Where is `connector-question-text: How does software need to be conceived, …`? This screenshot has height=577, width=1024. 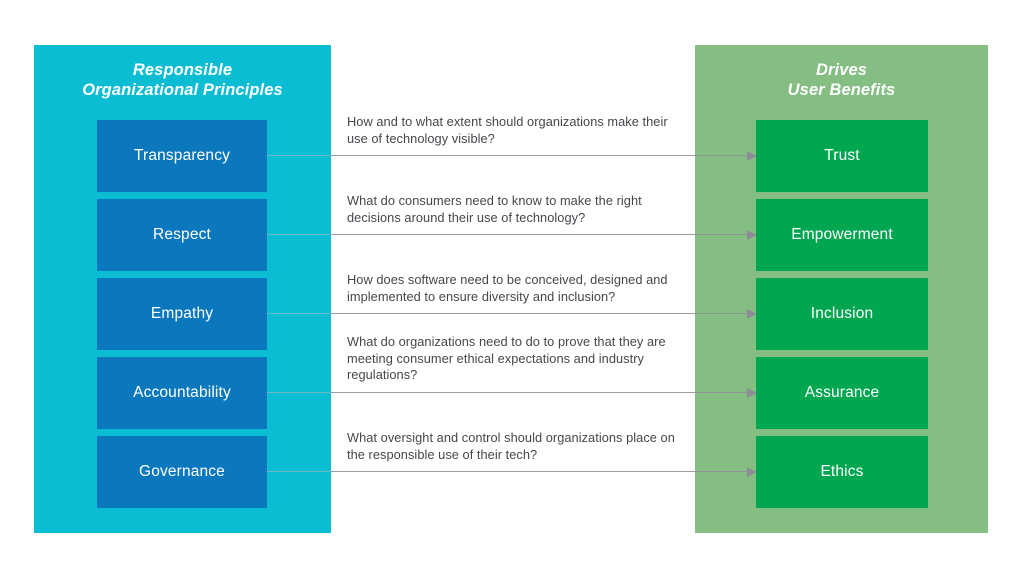
connector-question-text: How does software need to be conceived, … is located at coordinates (507, 288).